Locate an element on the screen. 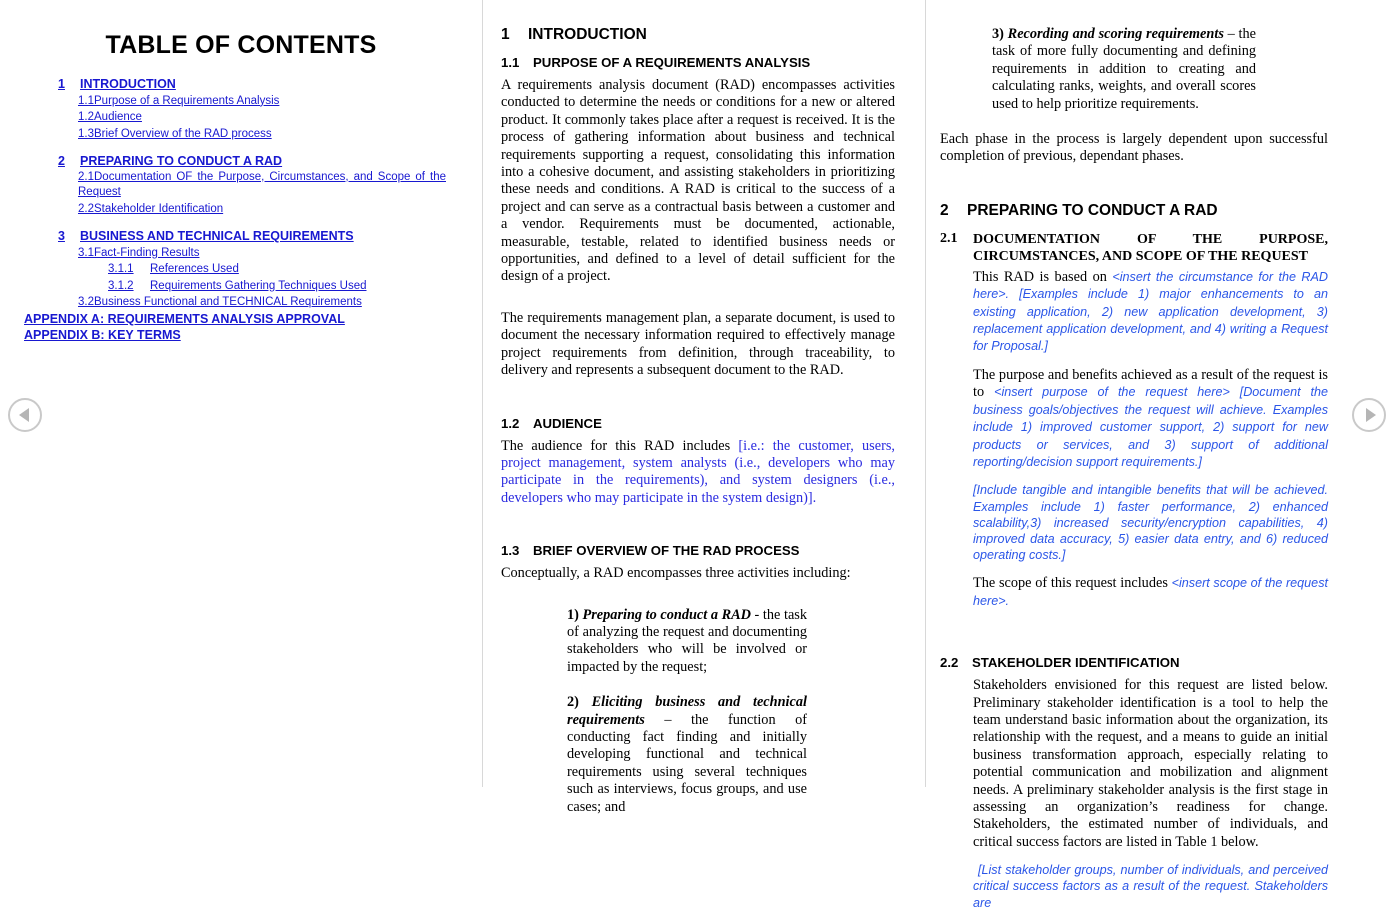  toc-entry-label: Requirements Gathering Techniques Used is located at coordinates (258, 285).